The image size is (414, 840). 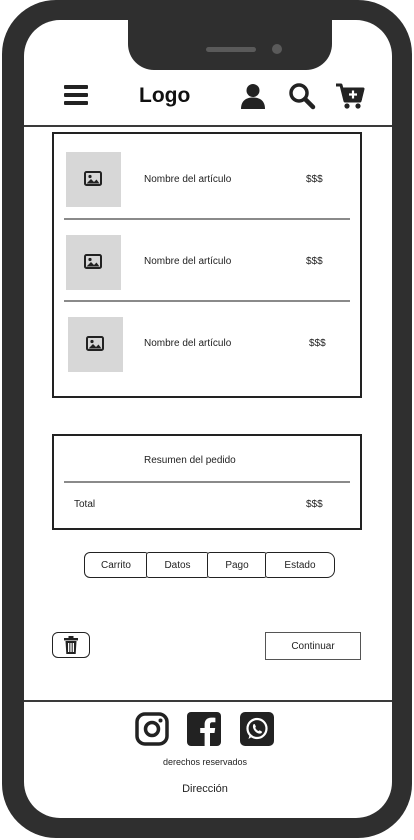 I want to click on summary-total-value: $$$, so click(x=314, y=504).